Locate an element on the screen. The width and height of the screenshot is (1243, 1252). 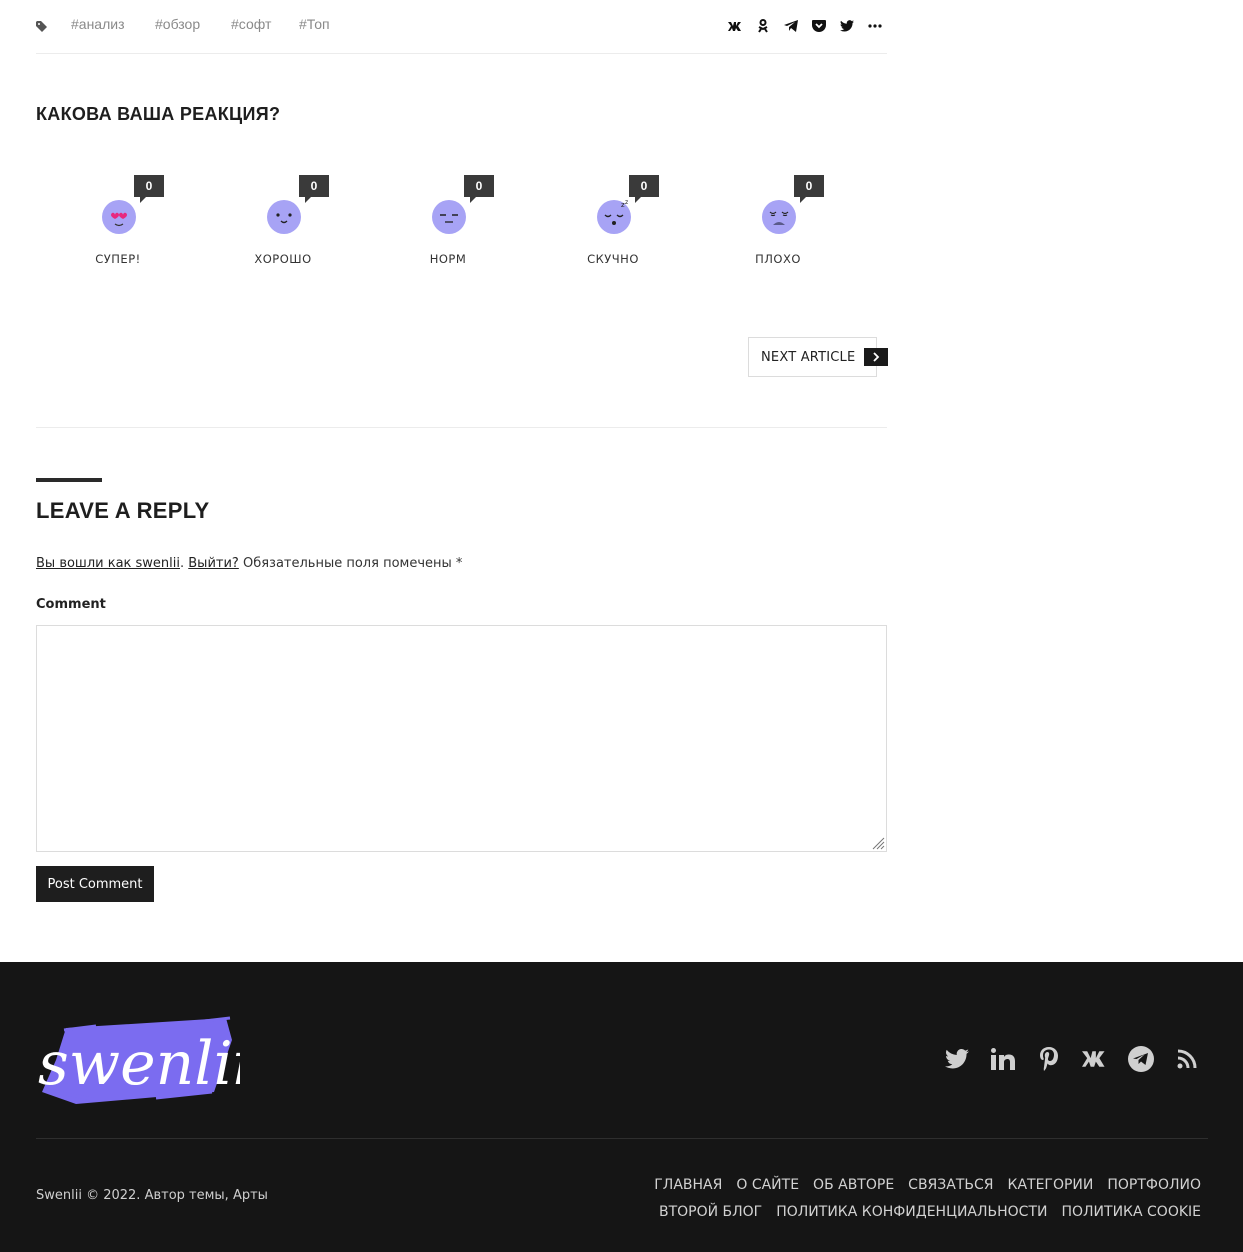
reaction-label: ПЛОХО is located at coordinates (778, 259).